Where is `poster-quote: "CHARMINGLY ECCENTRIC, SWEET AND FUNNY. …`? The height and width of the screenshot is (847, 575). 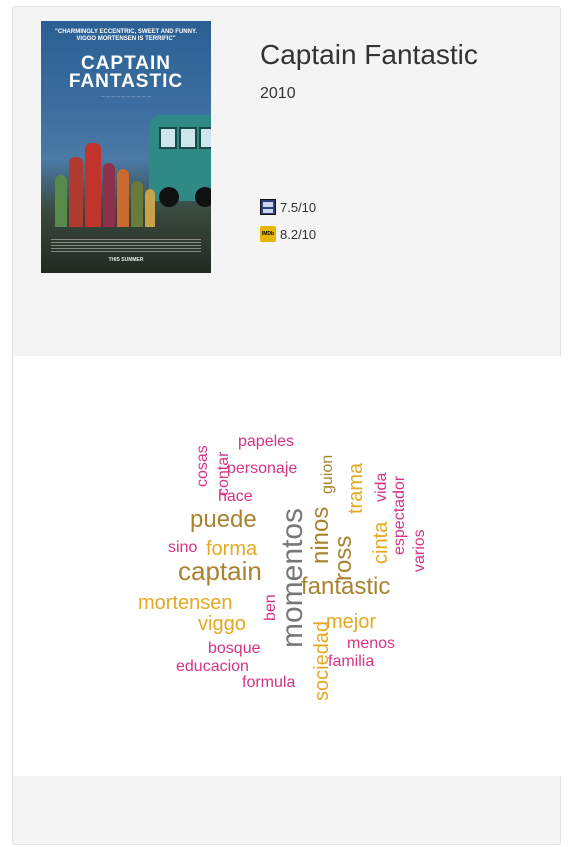
poster-quote: "CHARMINGLY ECCENTRIC, SWEET AND FUNNY. … is located at coordinates (126, 35).